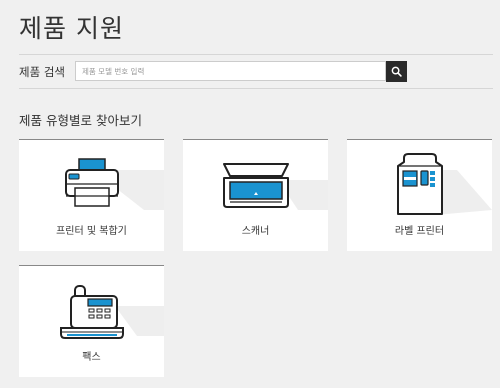  Describe the element at coordinates (255, 231) in the screenshot. I see `category-label: 스캐너` at that location.